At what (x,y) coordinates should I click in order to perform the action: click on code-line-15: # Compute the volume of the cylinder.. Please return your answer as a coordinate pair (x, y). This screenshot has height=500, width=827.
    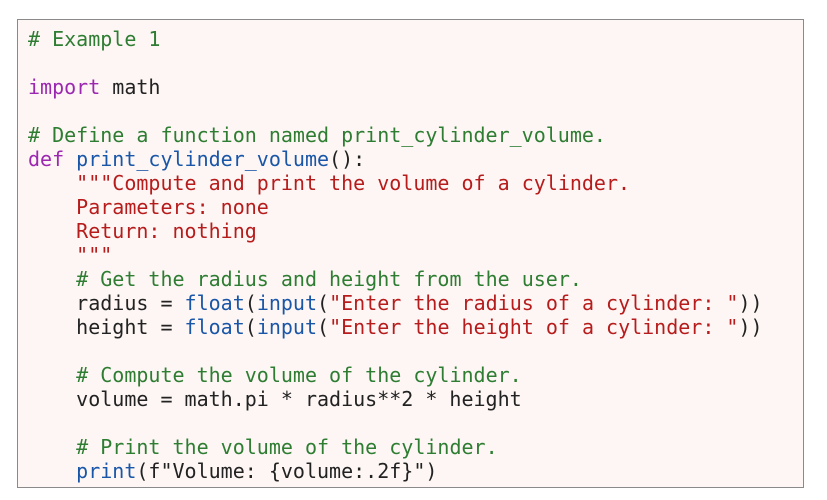
    Looking at the image, I should click on (395, 375).